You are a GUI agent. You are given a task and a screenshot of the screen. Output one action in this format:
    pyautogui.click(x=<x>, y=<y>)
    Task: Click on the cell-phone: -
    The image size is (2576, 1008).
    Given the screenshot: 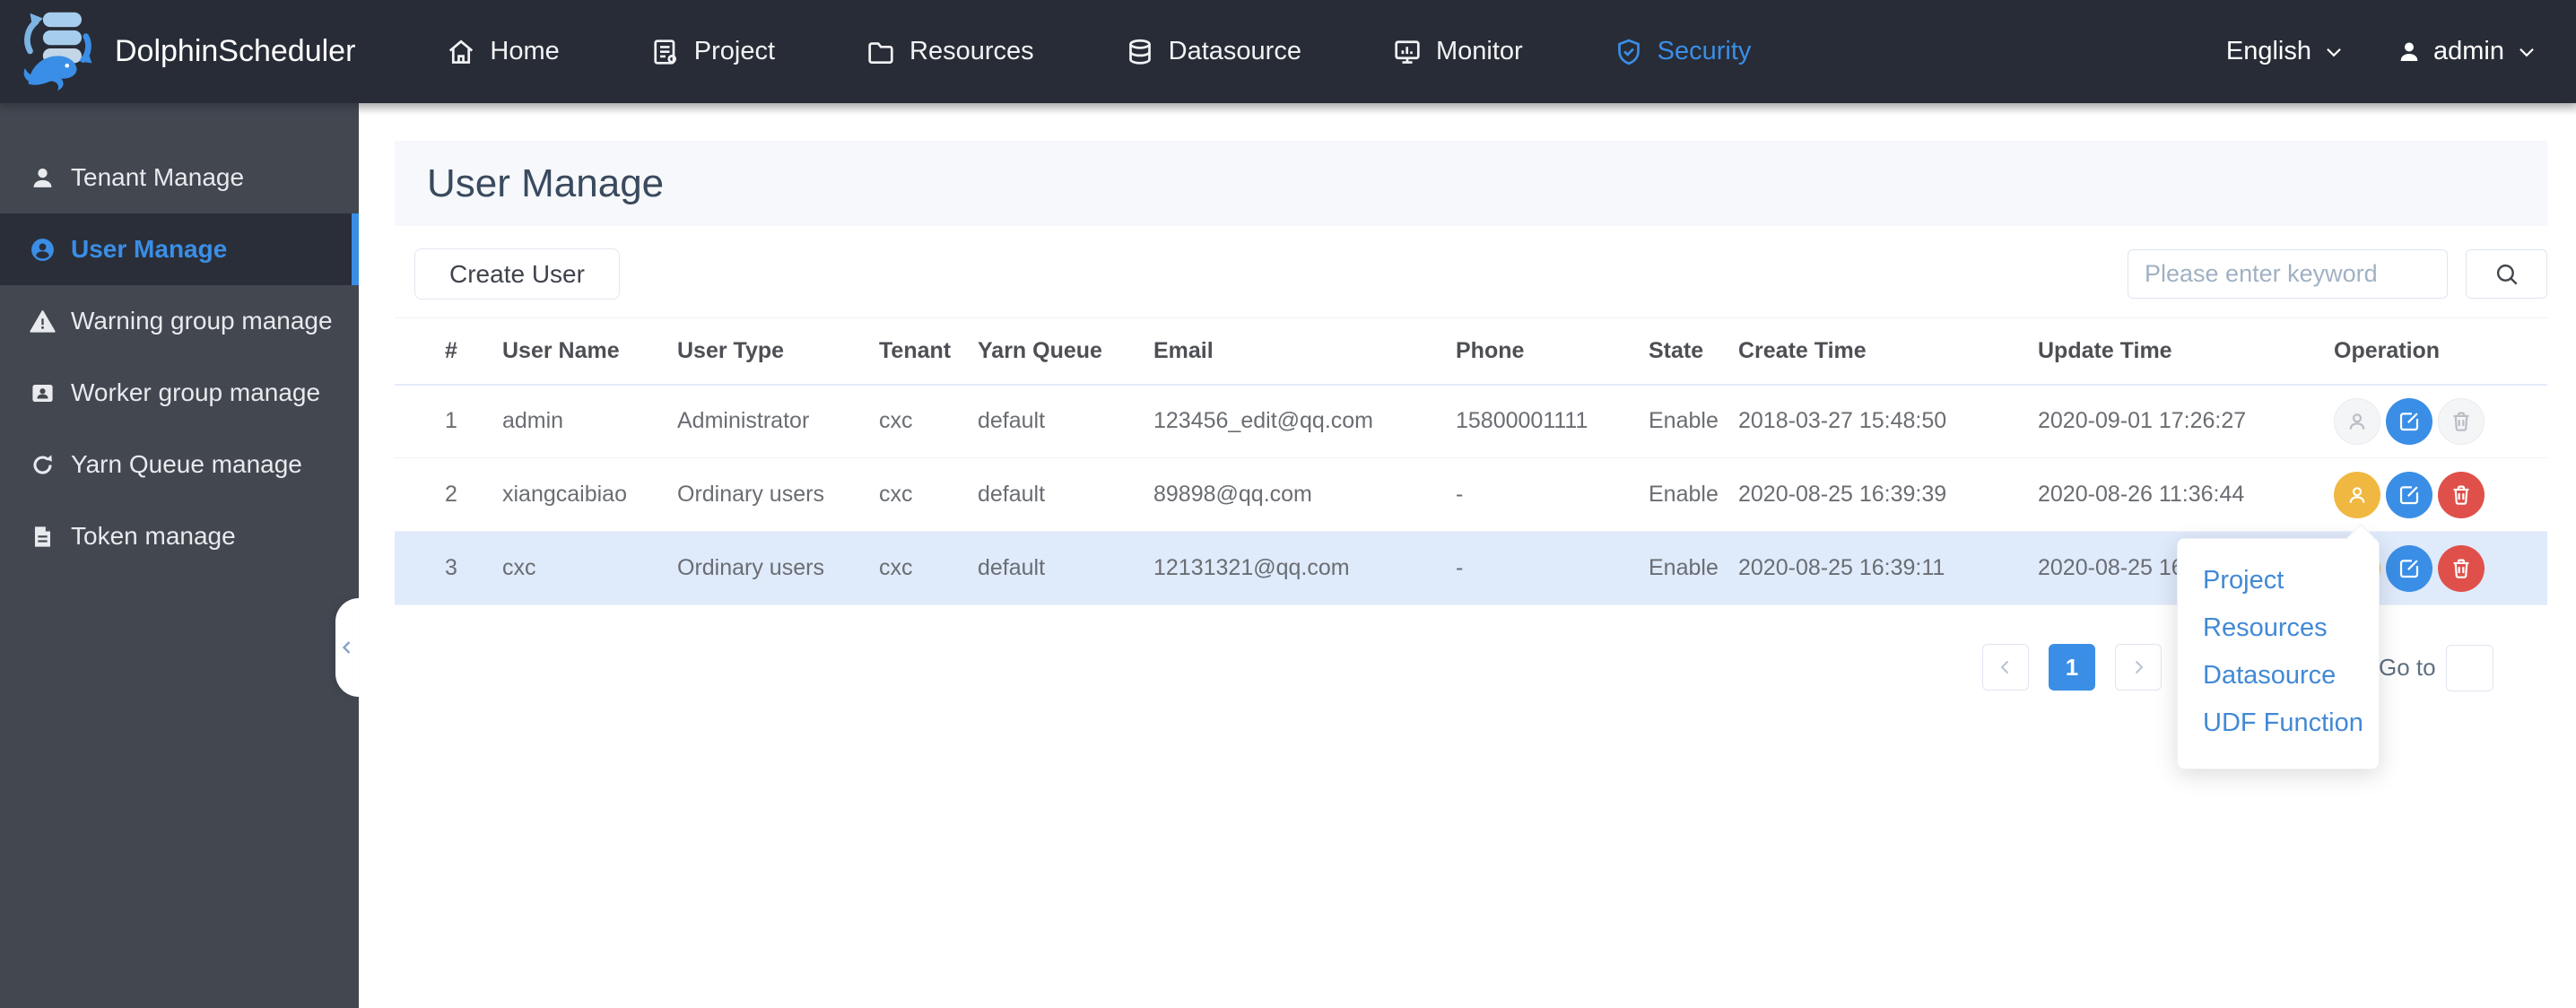 What is the action you would take?
    pyautogui.click(x=1552, y=494)
    